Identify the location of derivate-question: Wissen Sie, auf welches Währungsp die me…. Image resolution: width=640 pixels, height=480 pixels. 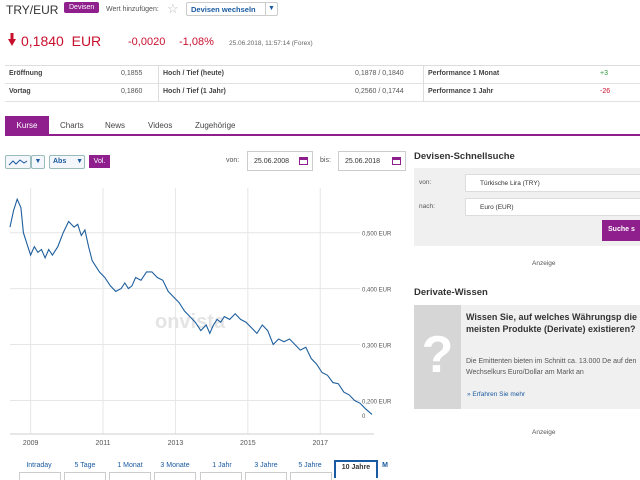
(551, 323).